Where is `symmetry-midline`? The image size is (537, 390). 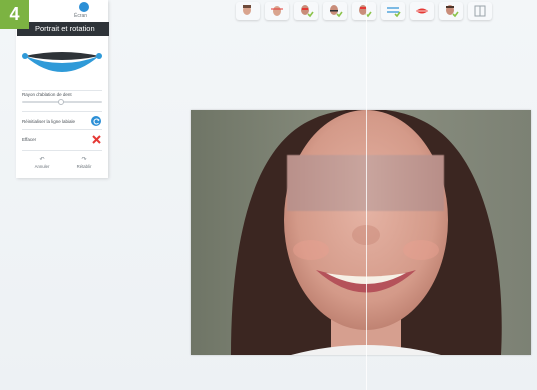
symmetry-midline is located at coordinates (366, 195).